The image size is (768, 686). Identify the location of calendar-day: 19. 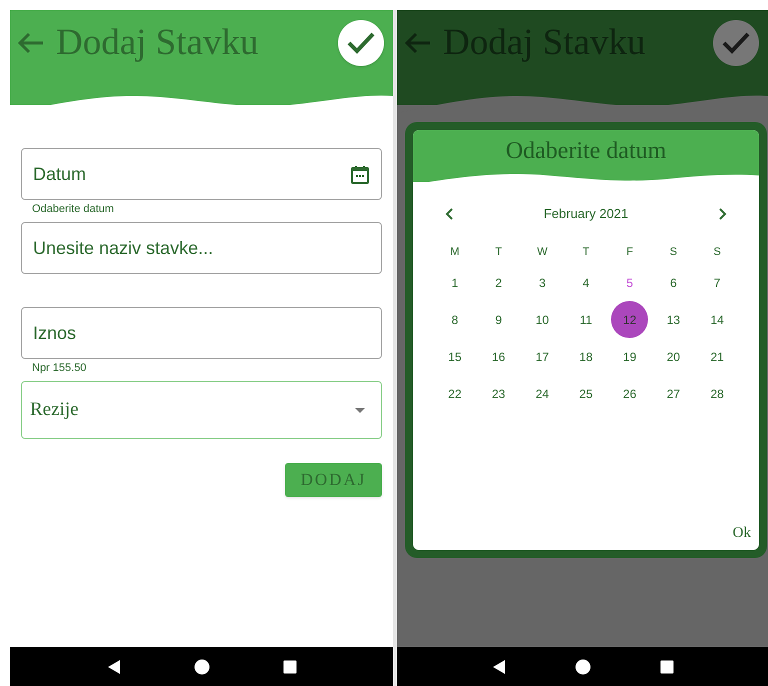
(629, 356).